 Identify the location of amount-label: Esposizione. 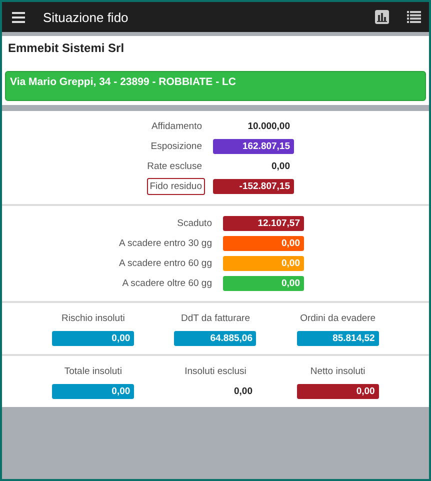
(176, 147).